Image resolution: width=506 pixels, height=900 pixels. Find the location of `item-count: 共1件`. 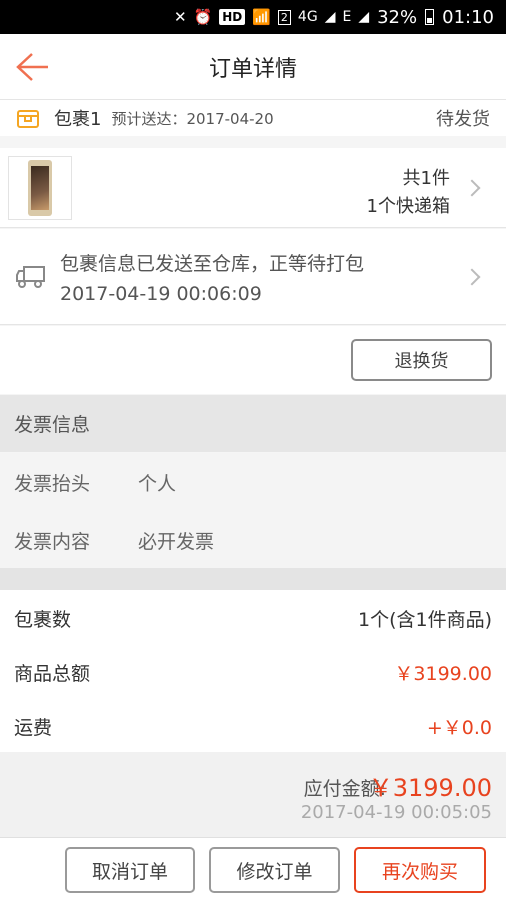

item-count: 共1件 is located at coordinates (426, 178).